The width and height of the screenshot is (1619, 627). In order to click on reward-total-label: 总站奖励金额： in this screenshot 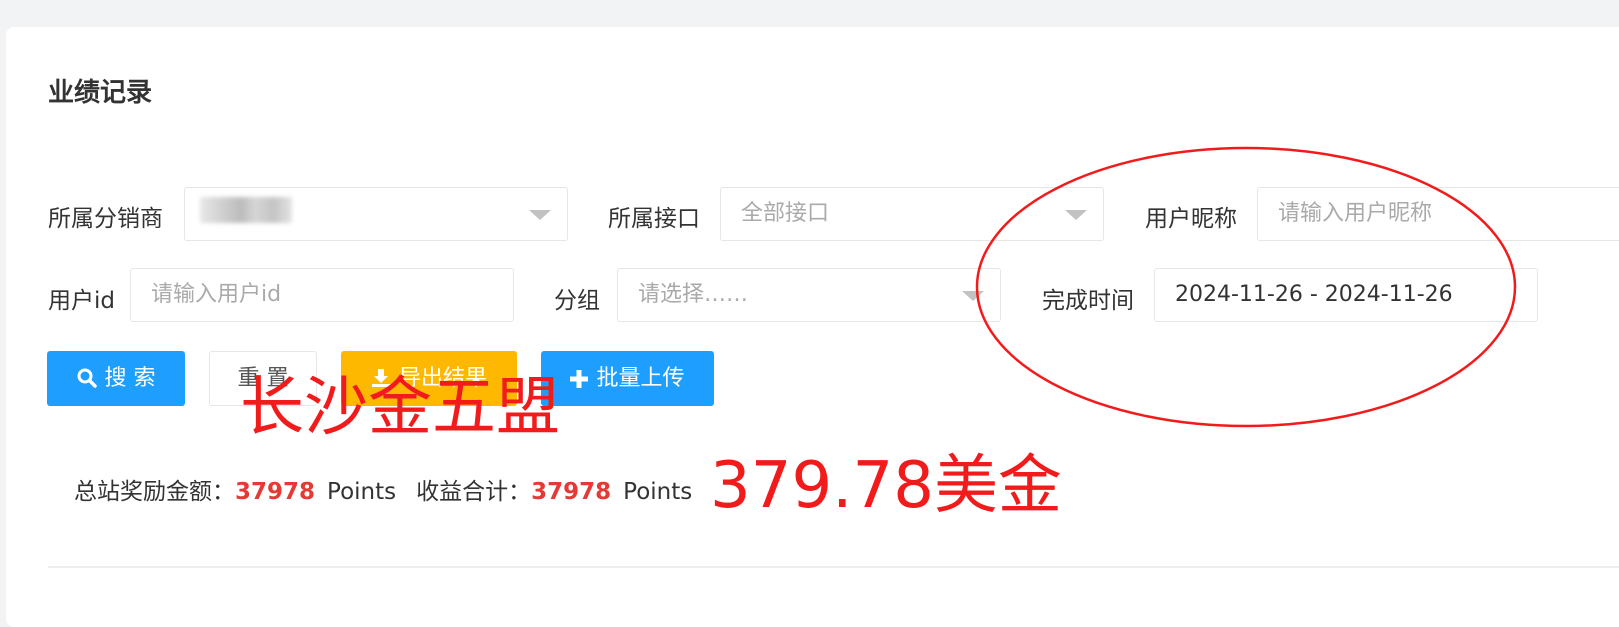, I will do `click(154, 492)`.